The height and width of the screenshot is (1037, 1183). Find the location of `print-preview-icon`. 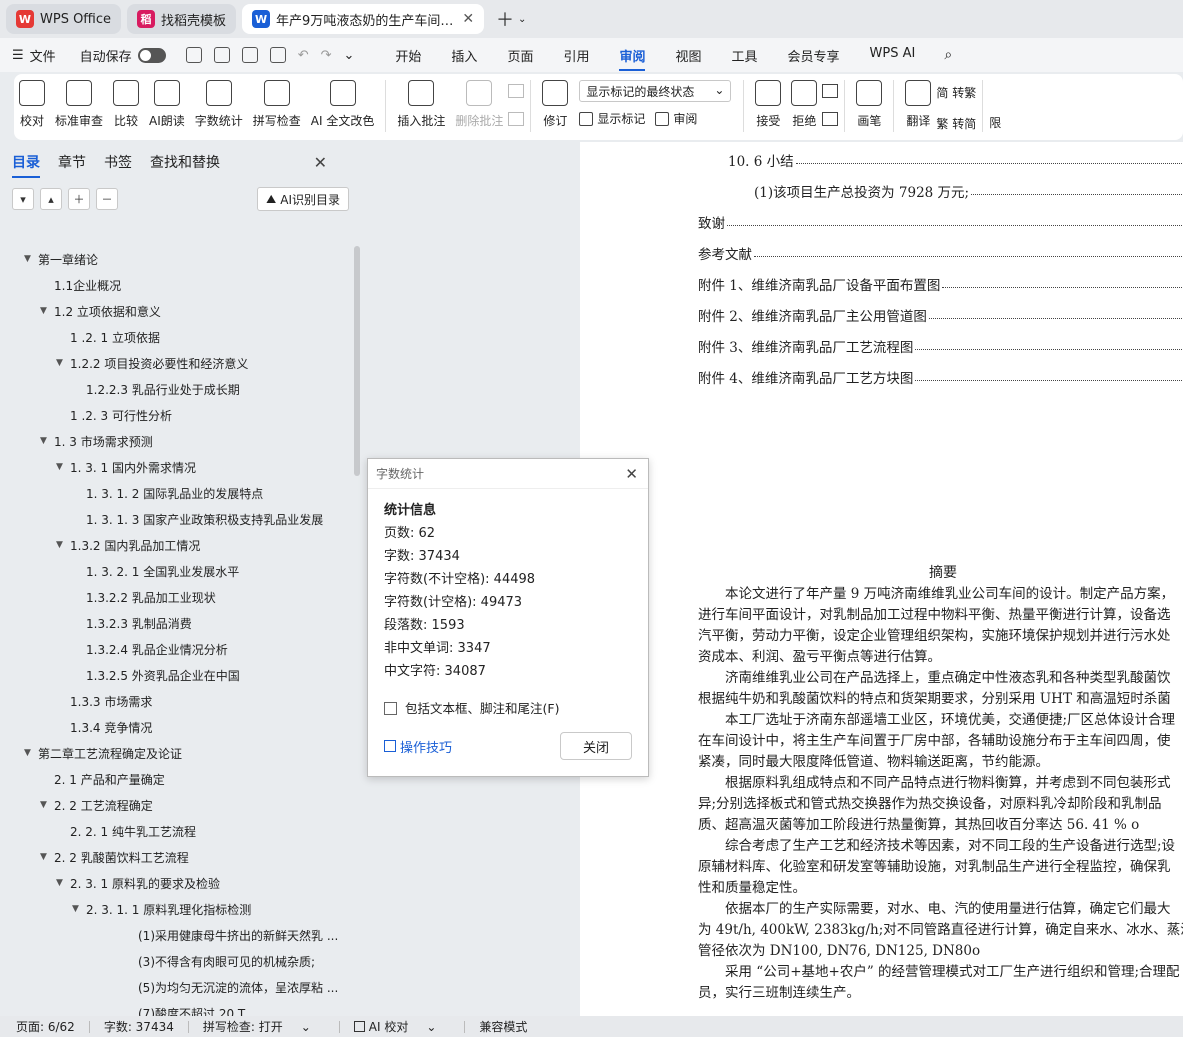

print-preview-icon is located at coordinates (277, 55).